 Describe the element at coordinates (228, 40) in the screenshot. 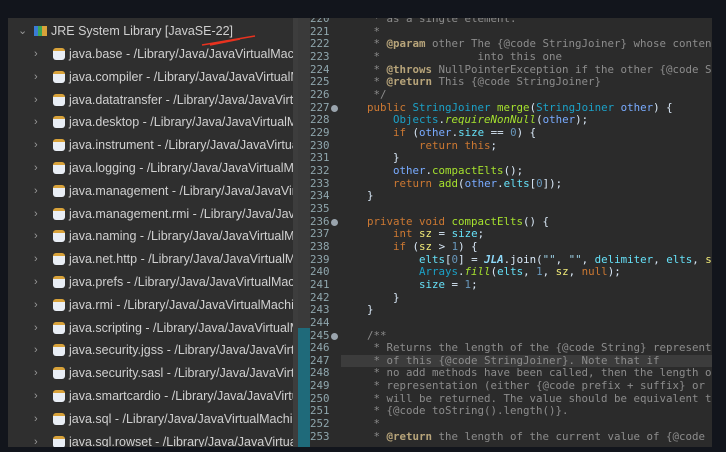

I see `red-annotation-stroke` at that location.